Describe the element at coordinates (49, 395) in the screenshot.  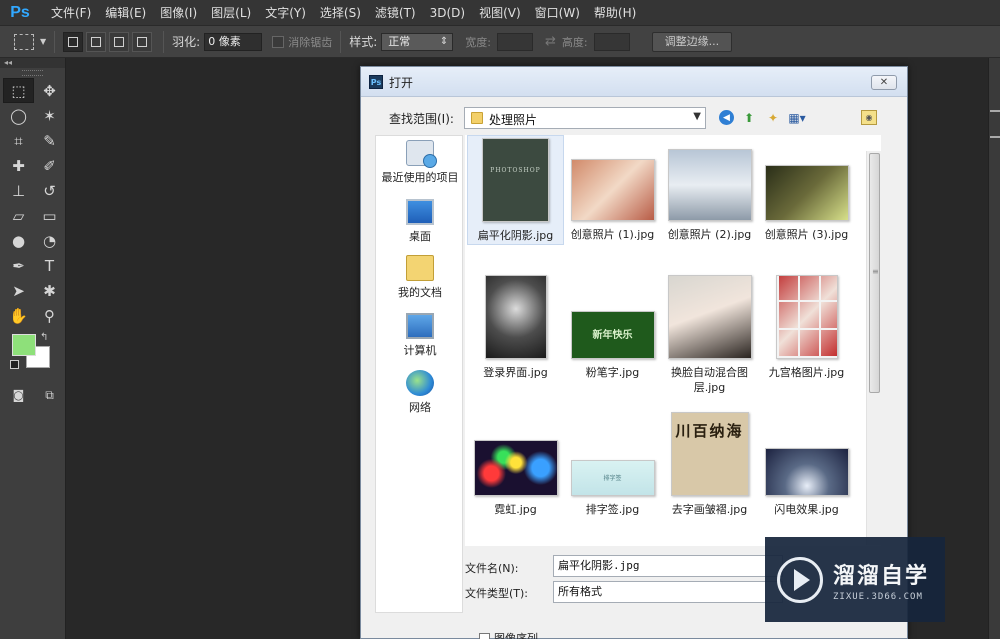
I see `screen-mode-icon: ⧉` at that location.